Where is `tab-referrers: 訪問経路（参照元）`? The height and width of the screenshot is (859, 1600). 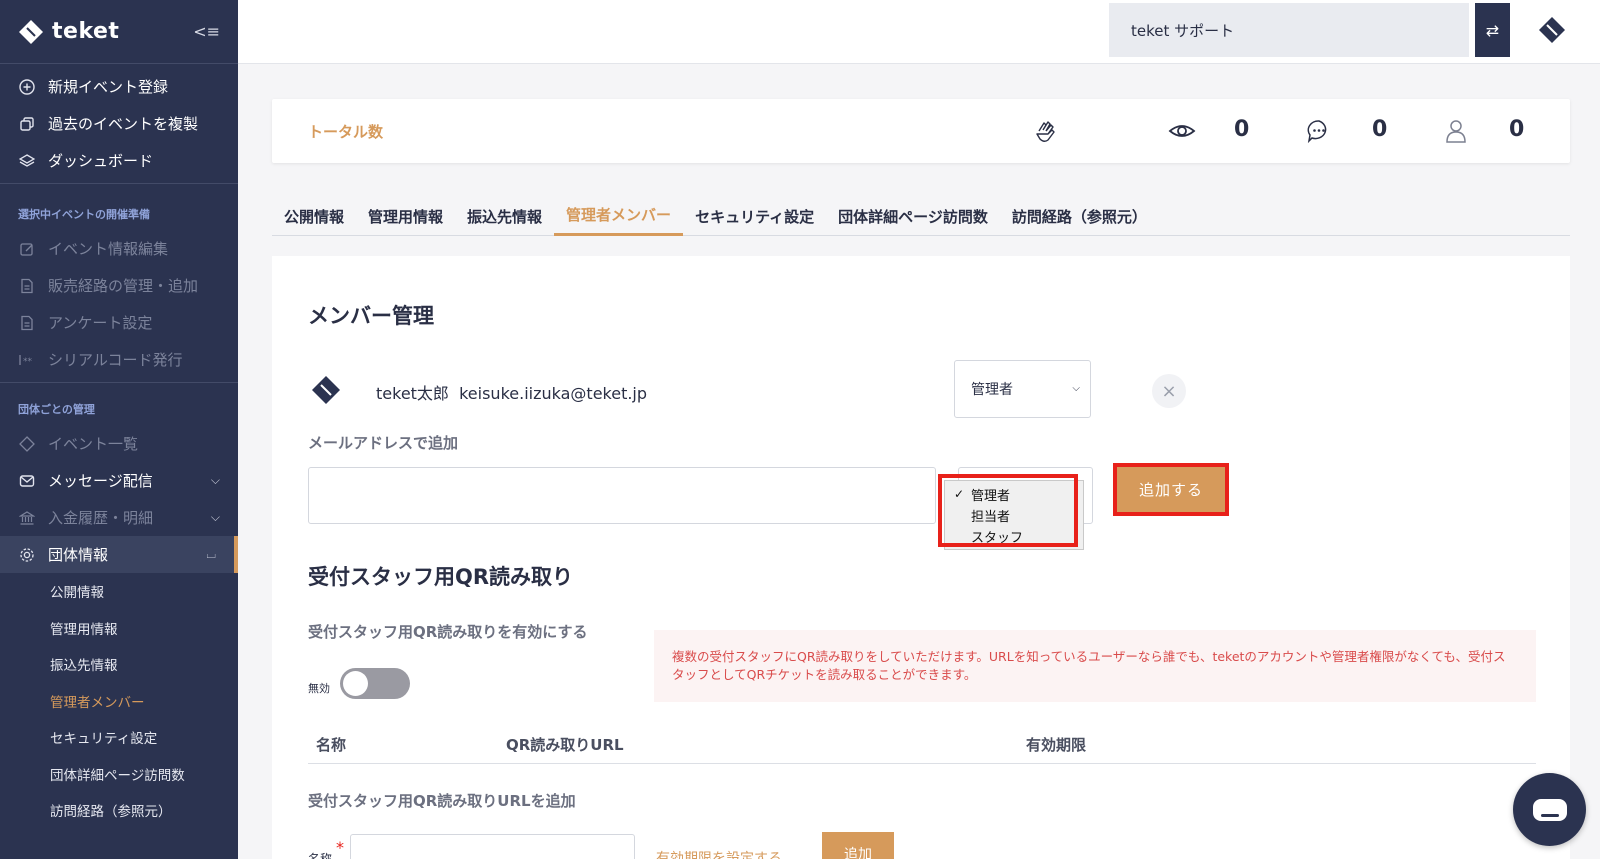
tab-referrers: 訪問経路（参照元） is located at coordinates (1079, 216).